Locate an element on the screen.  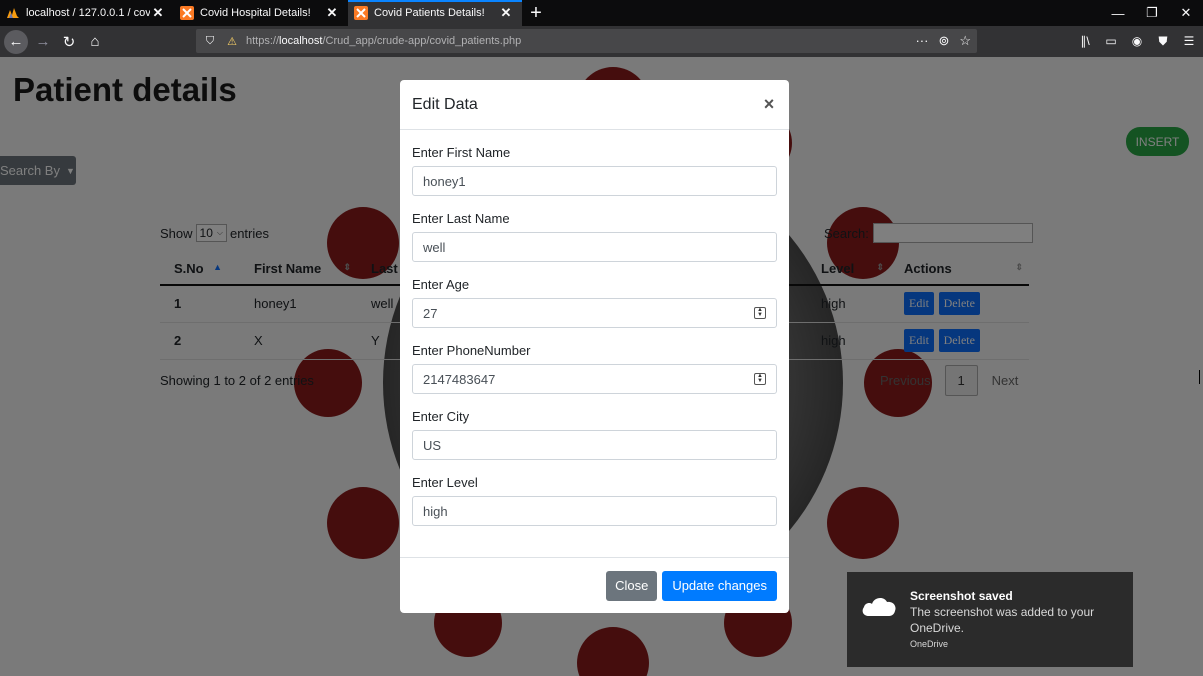
minimize-icon: — is located at coordinates (1118, 13).